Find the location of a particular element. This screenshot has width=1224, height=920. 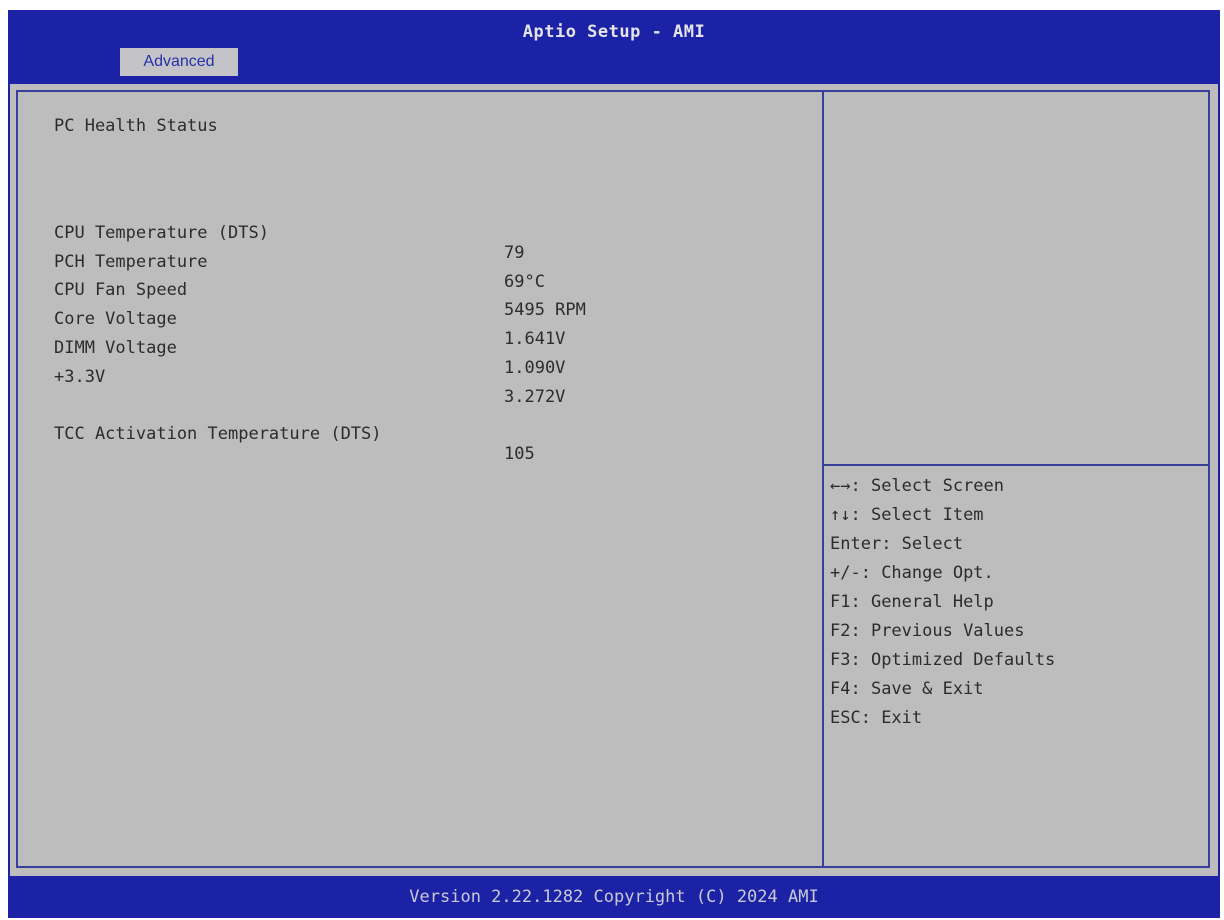

help-line-select-item: ↑↓: Select Item is located at coordinates (907, 515).